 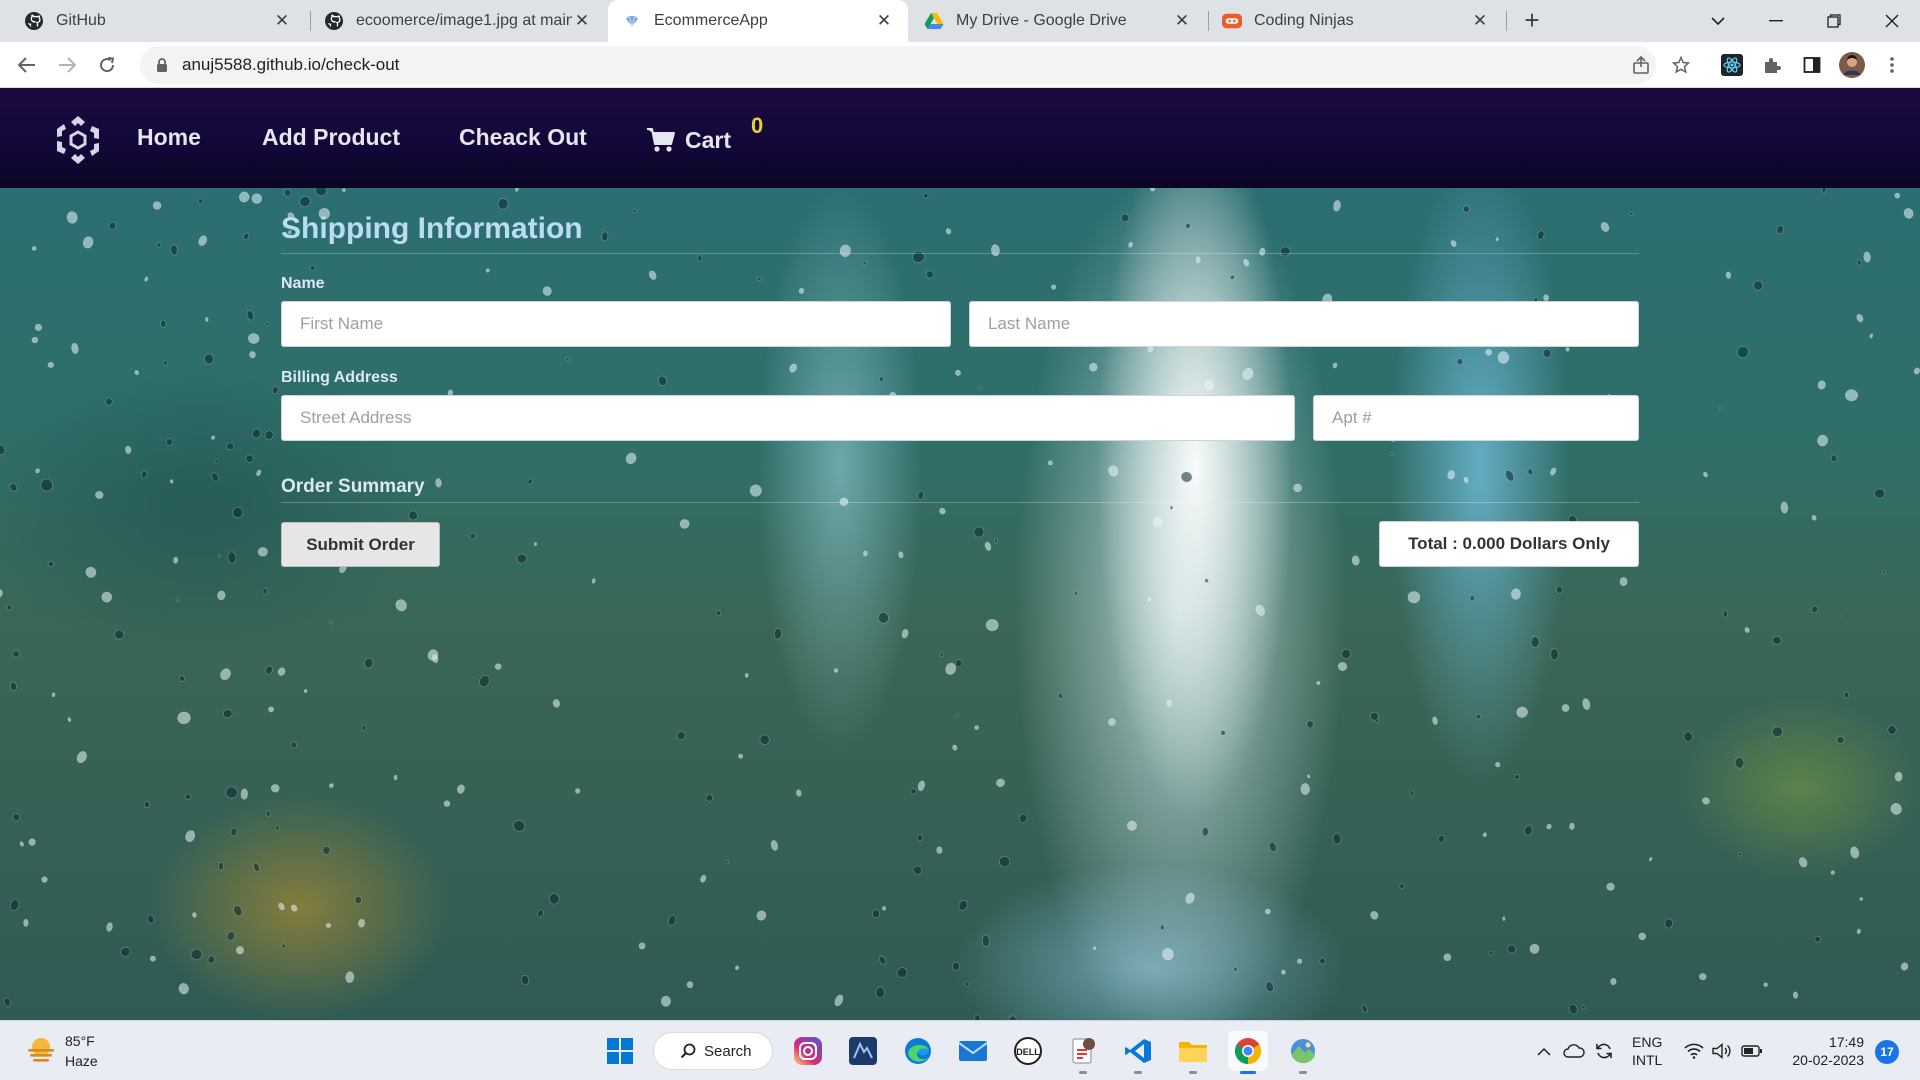 What do you see at coordinates (1772, 65) in the screenshot?
I see `extensions-puzzle-icon` at bounding box center [1772, 65].